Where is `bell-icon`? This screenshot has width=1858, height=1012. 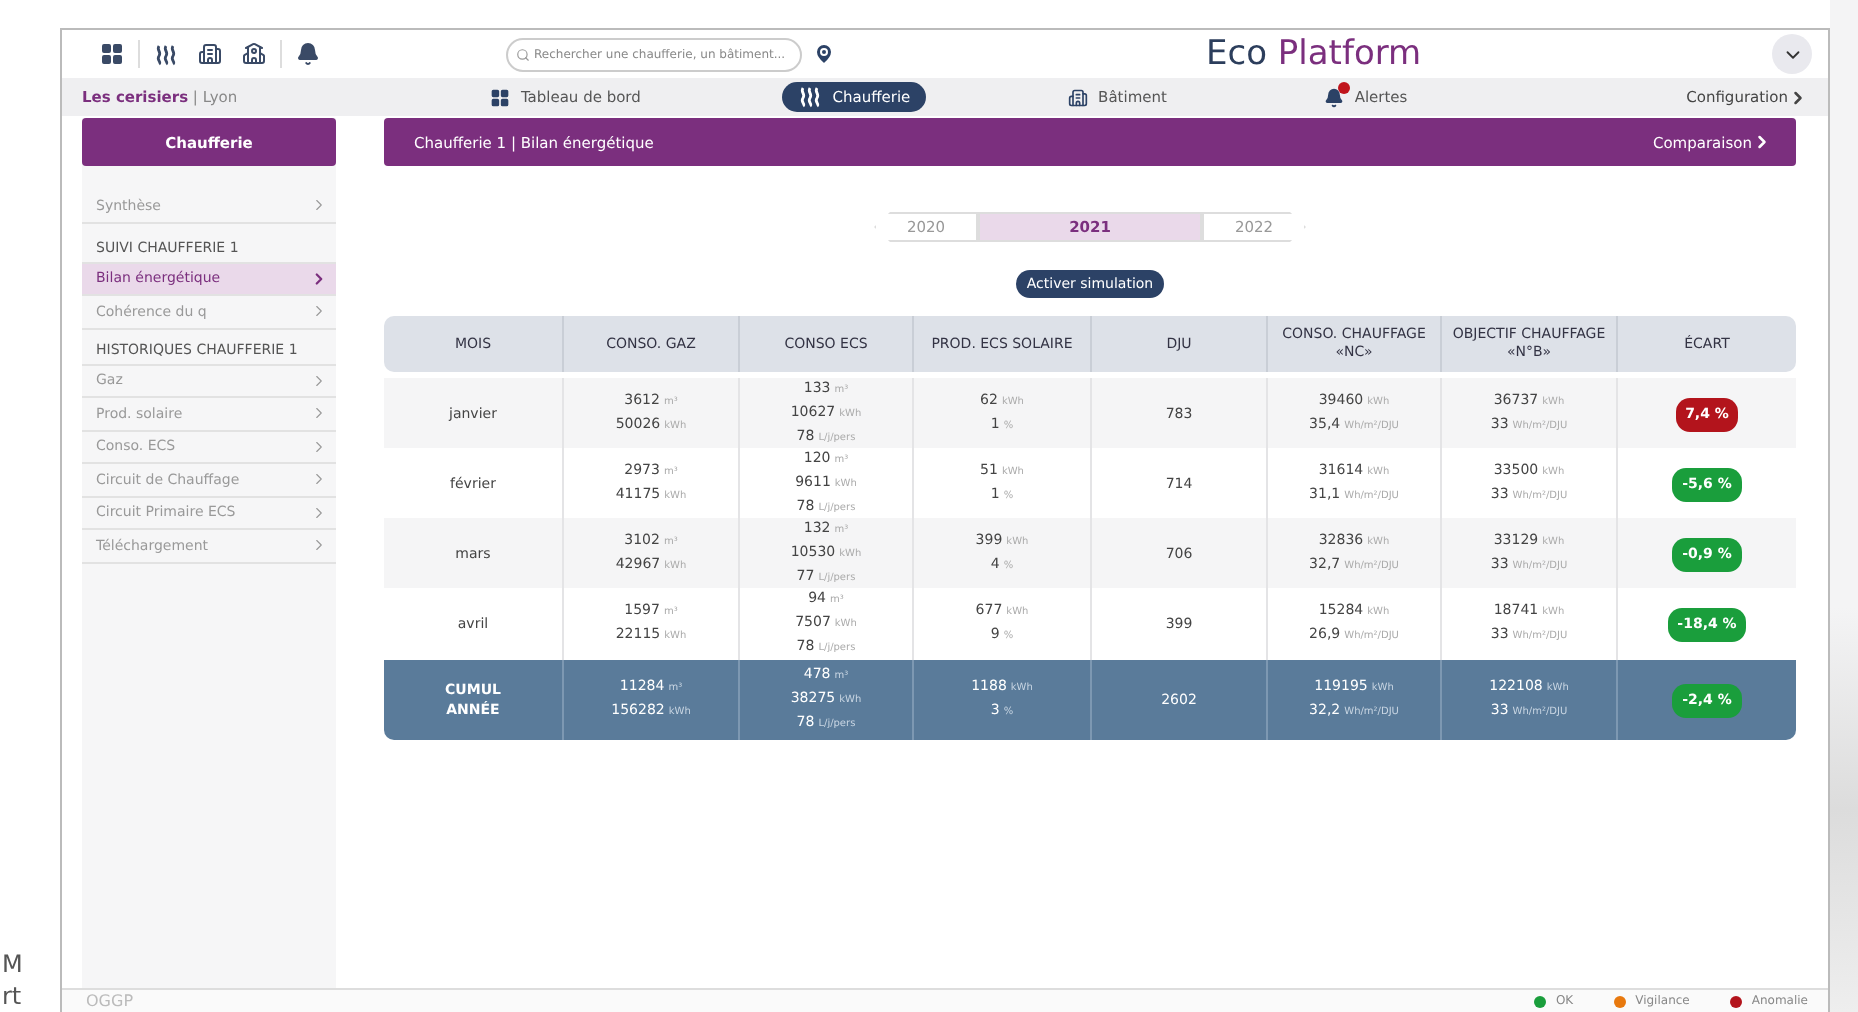
bell-icon is located at coordinates (1334, 97).